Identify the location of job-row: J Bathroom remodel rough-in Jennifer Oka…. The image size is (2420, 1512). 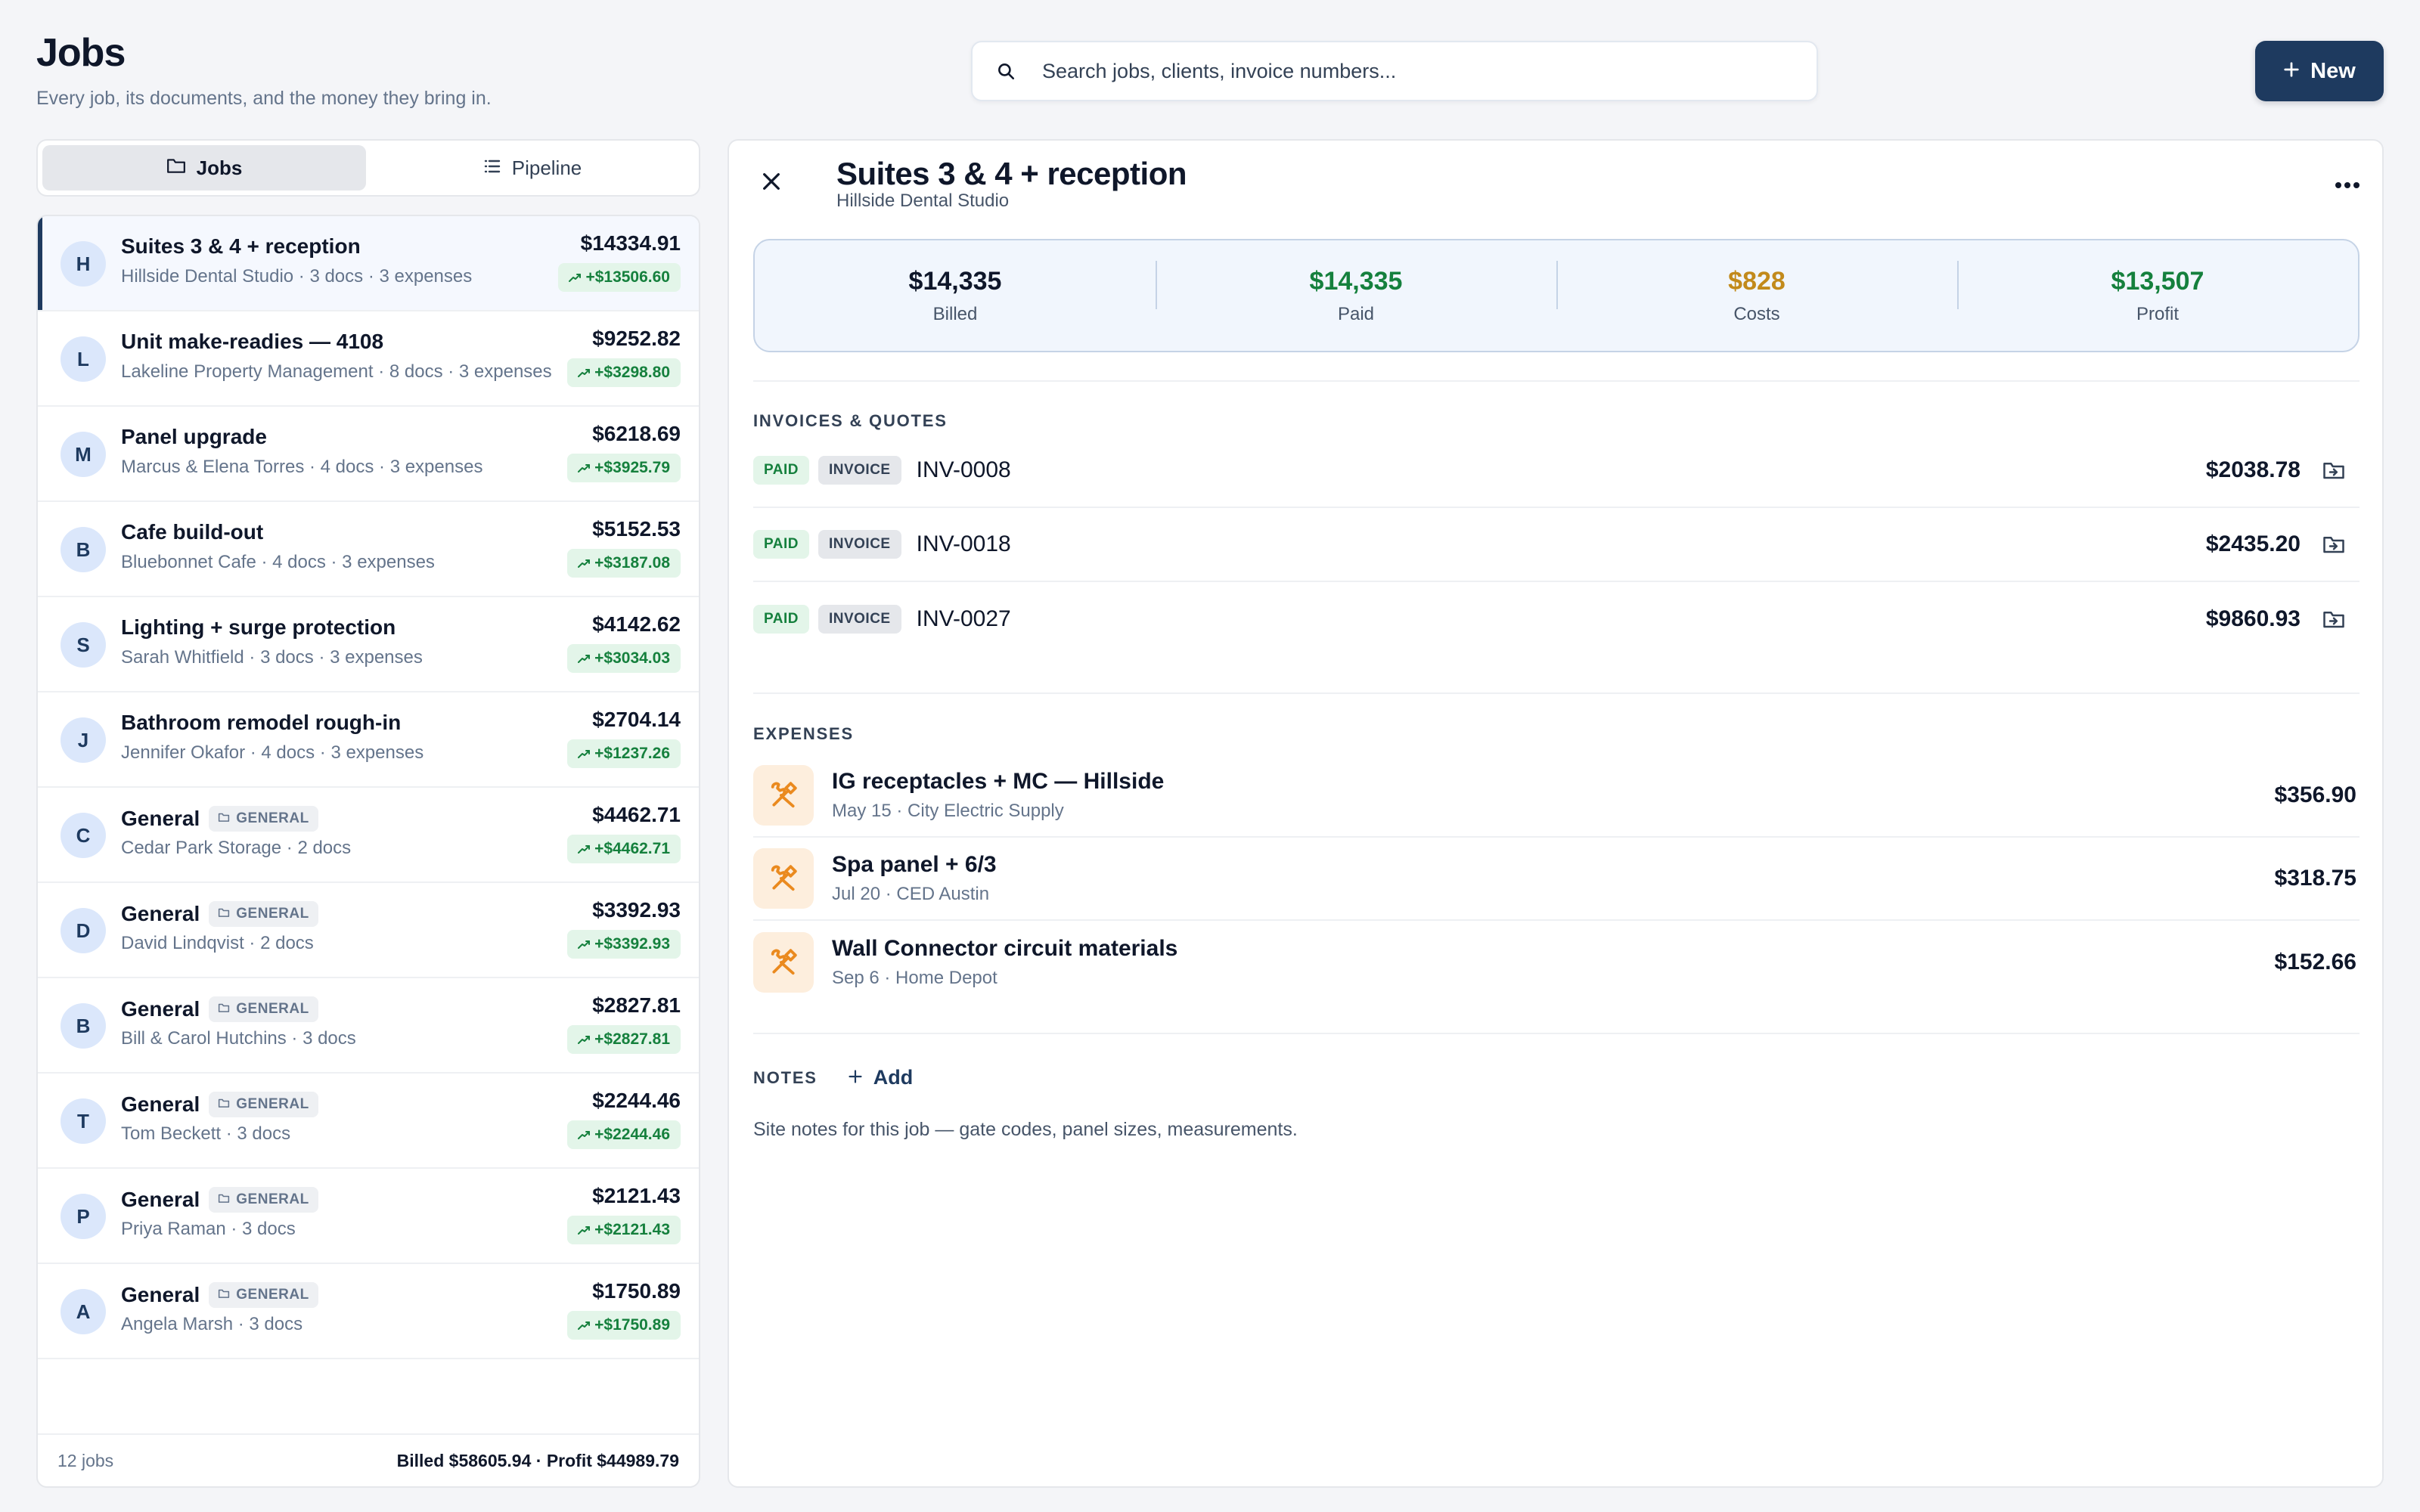
(368, 740).